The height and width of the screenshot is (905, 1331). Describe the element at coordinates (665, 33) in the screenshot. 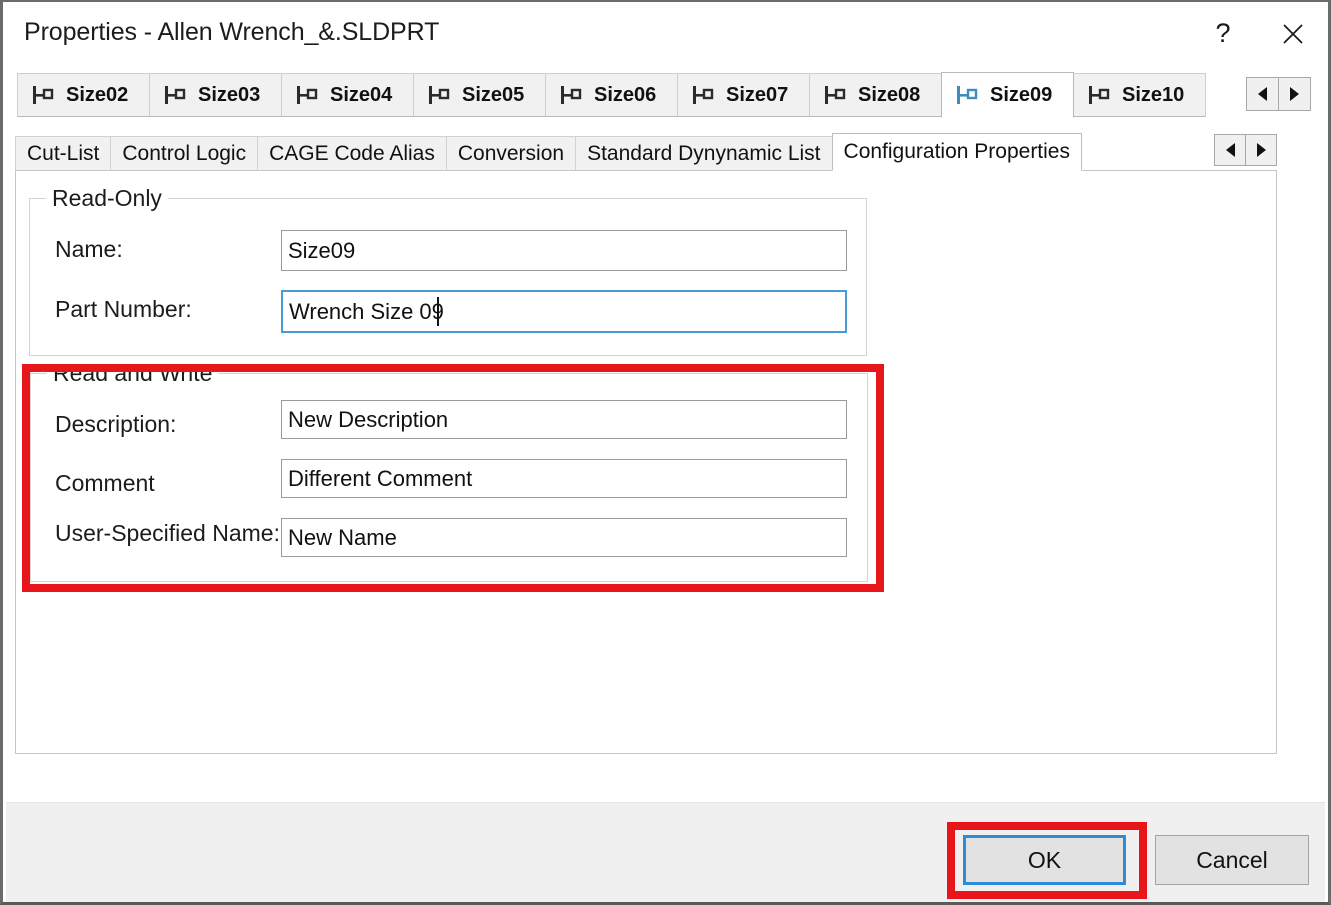

I see `title-bar: Properties - Allen Wrench_&.SLDPRT ?` at that location.